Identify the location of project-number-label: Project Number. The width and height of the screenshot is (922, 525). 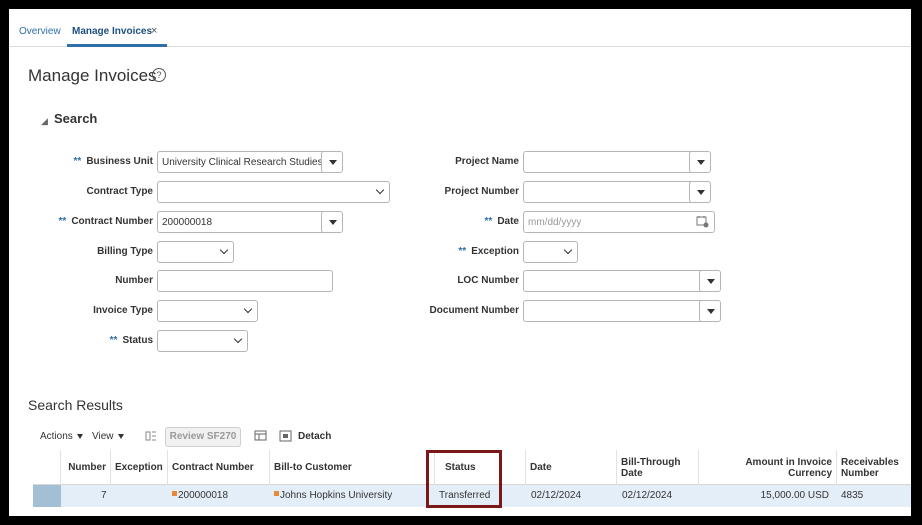
(481, 191).